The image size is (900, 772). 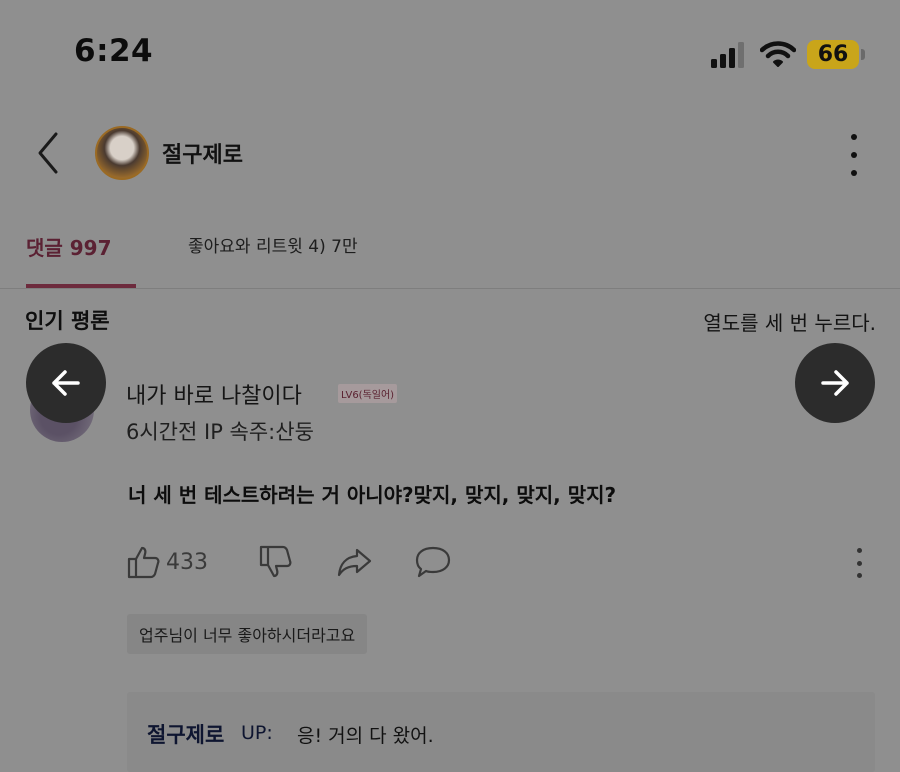 What do you see at coordinates (214, 394) in the screenshot?
I see `commenter-name: 내가 바로 나찰이다` at bounding box center [214, 394].